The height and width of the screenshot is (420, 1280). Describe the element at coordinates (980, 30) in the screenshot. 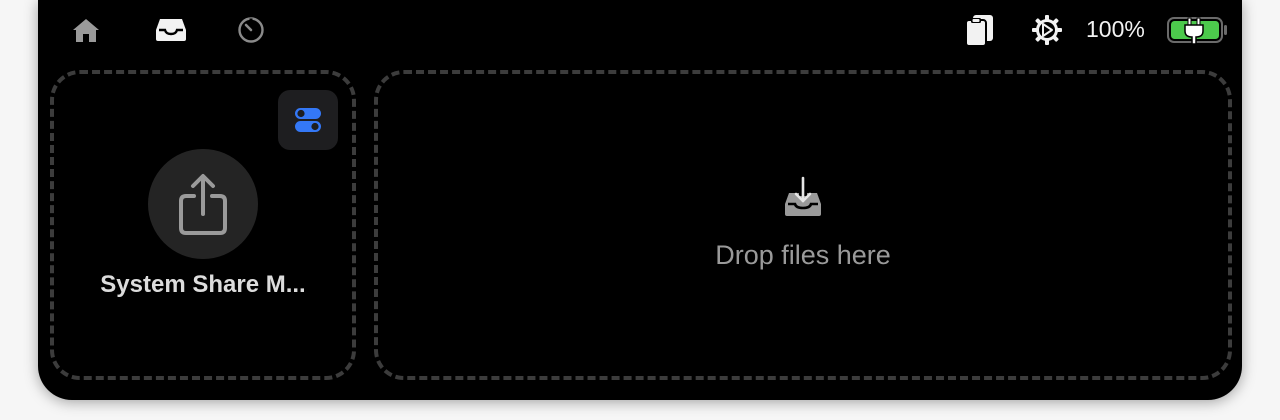

I see `clipboard-icon` at that location.